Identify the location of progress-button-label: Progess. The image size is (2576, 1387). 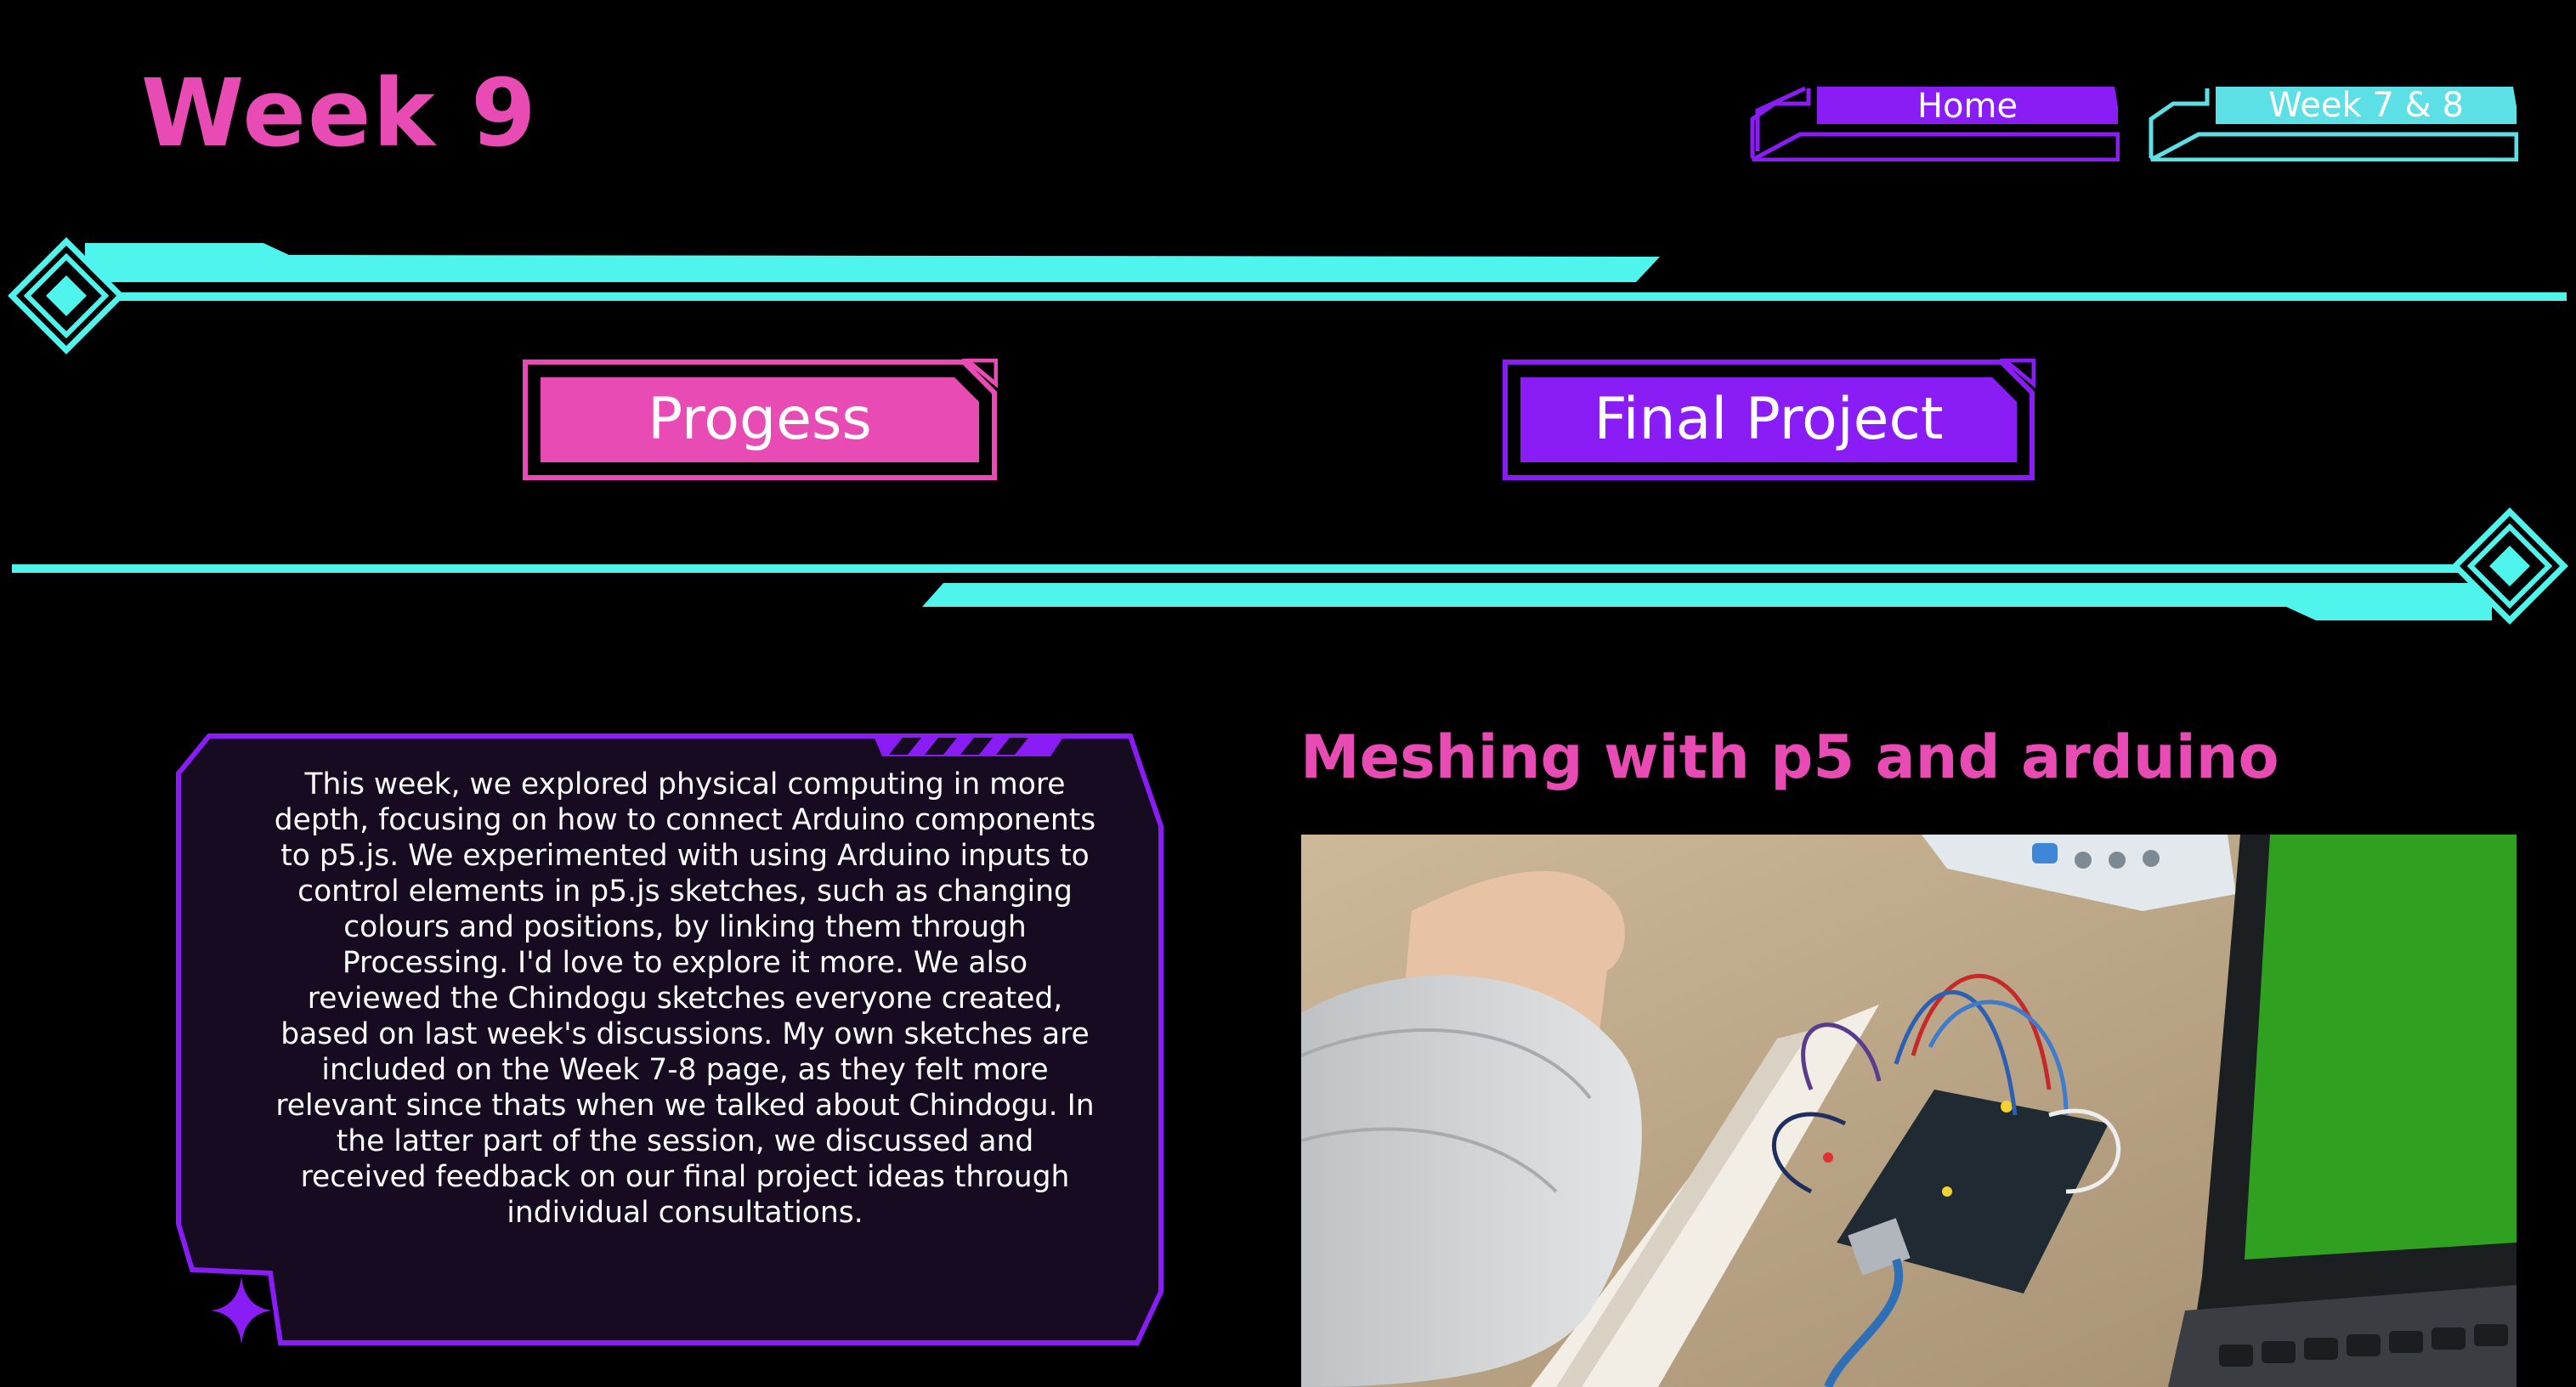
(760, 419).